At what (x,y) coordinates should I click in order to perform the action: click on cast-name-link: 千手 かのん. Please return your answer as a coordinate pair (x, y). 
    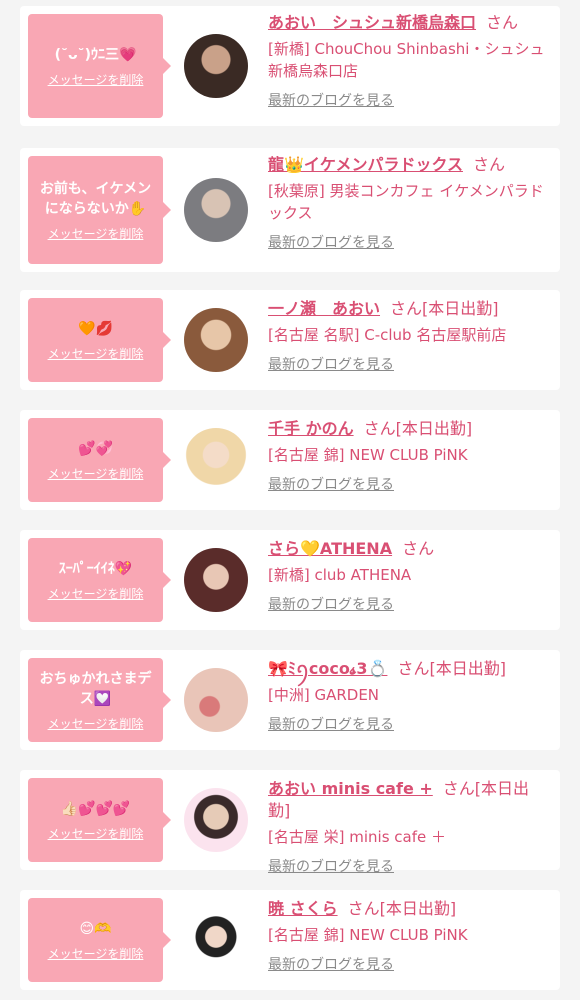
    Looking at the image, I should click on (311, 428).